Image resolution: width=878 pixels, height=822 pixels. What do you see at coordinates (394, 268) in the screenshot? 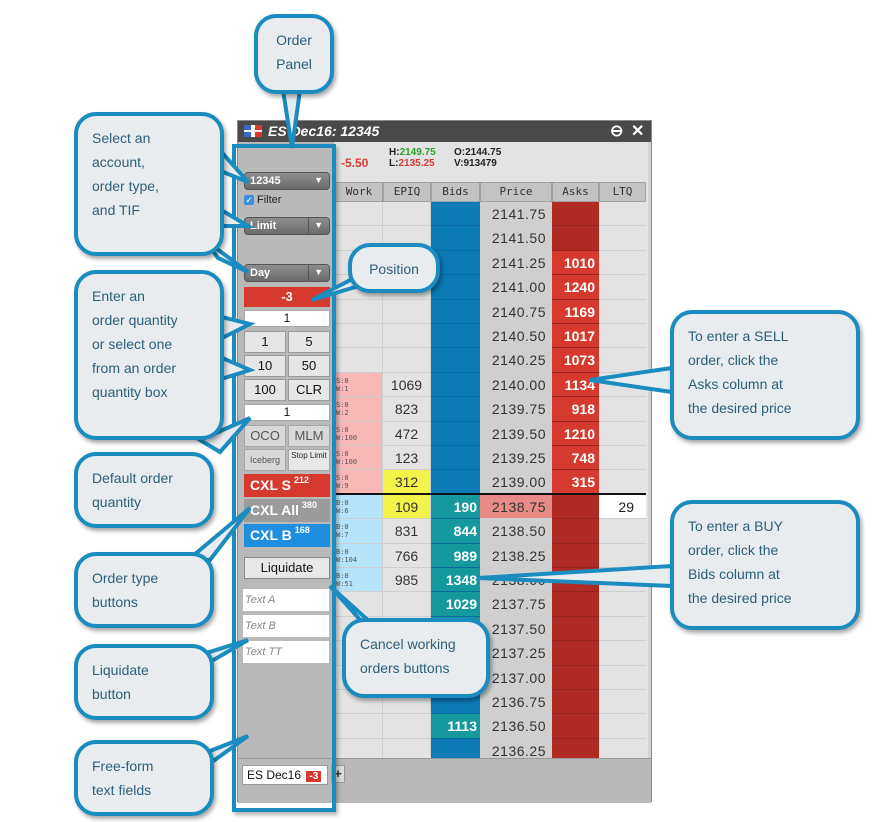
I see `callout-position: Position` at bounding box center [394, 268].